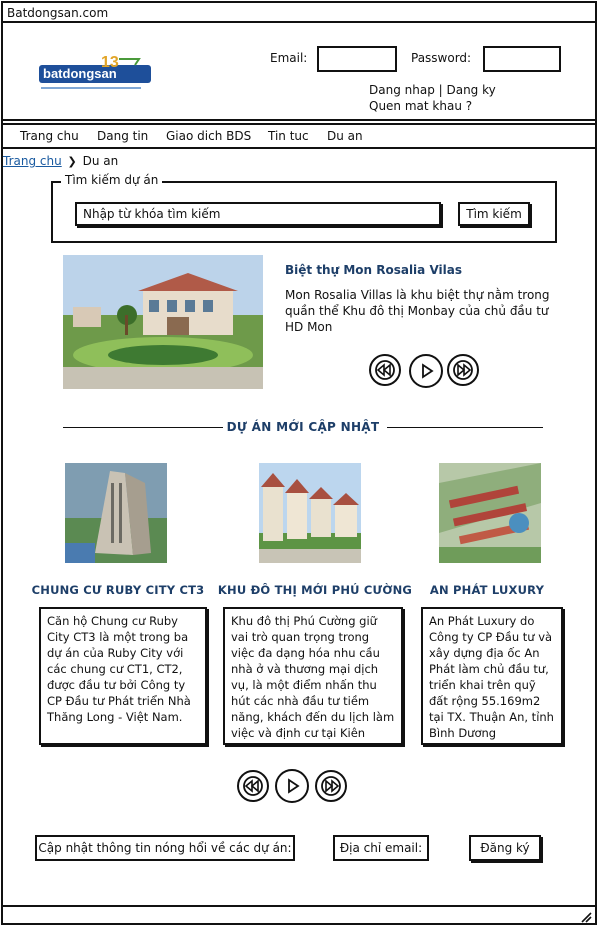  I want to click on subscribe-email-field: Địa chỉ email:, so click(381, 848).